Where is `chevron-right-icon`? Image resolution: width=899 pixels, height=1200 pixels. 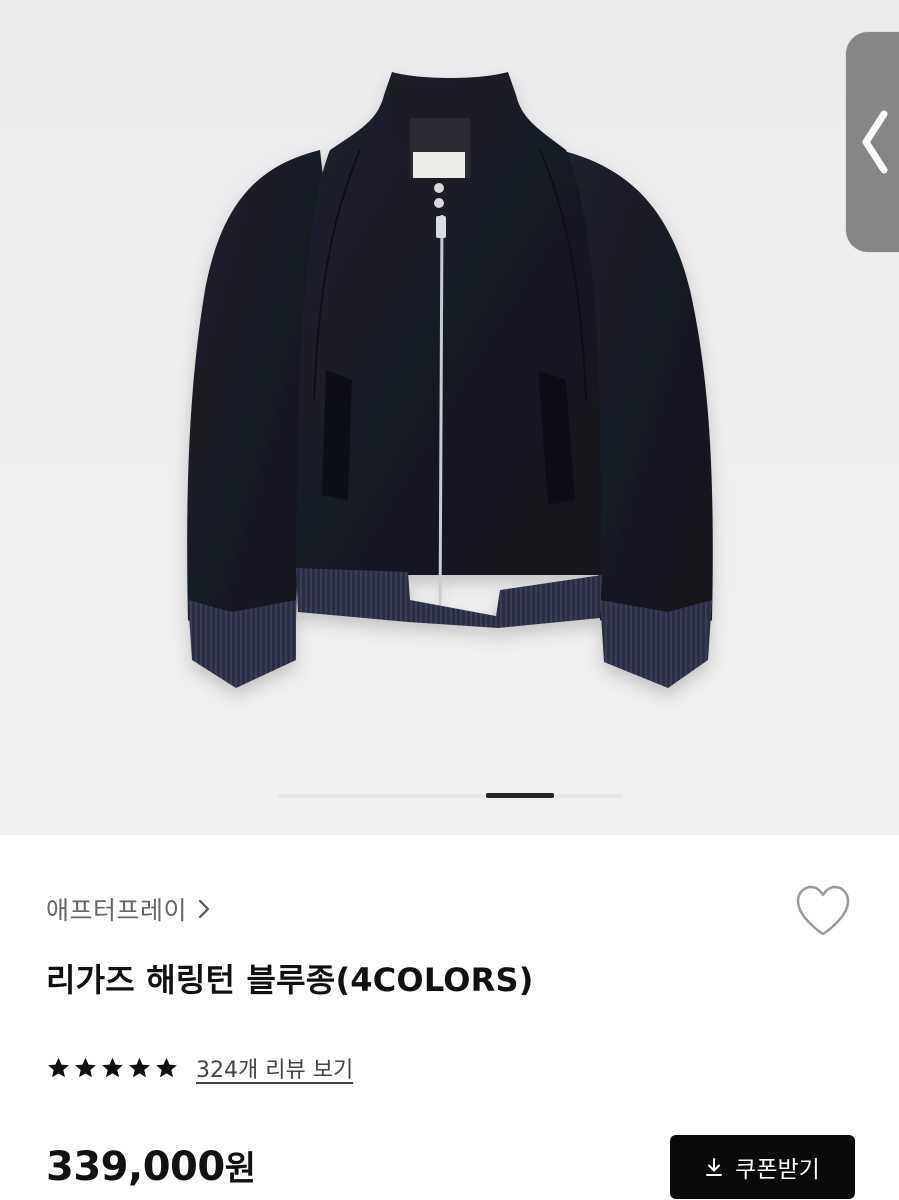
chevron-right-icon is located at coordinates (204, 909).